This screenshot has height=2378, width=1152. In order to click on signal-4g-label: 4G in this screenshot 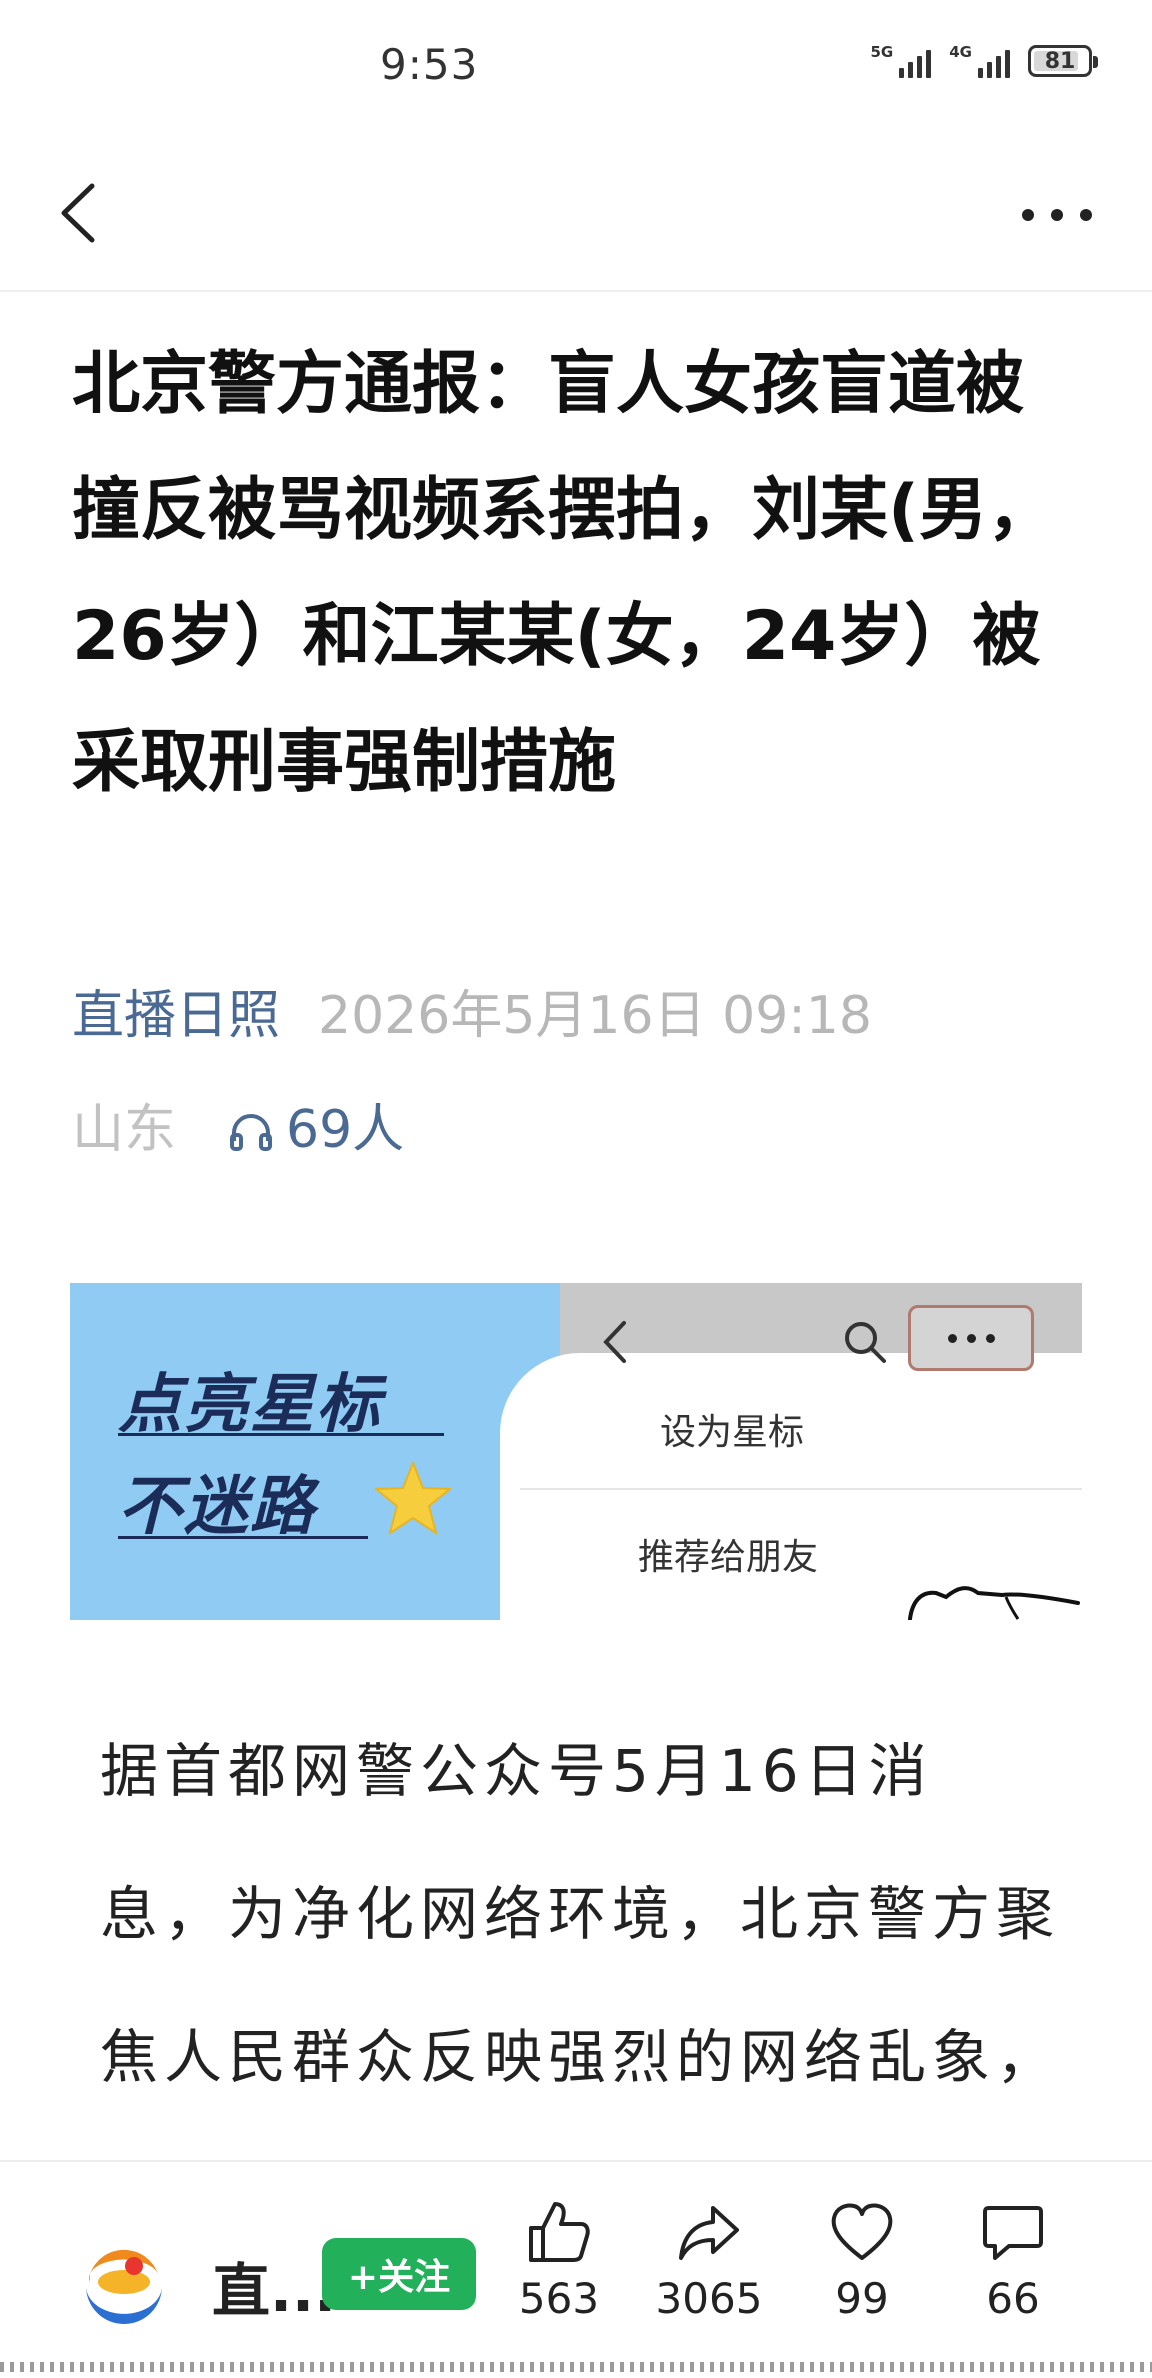, I will do `click(960, 52)`.